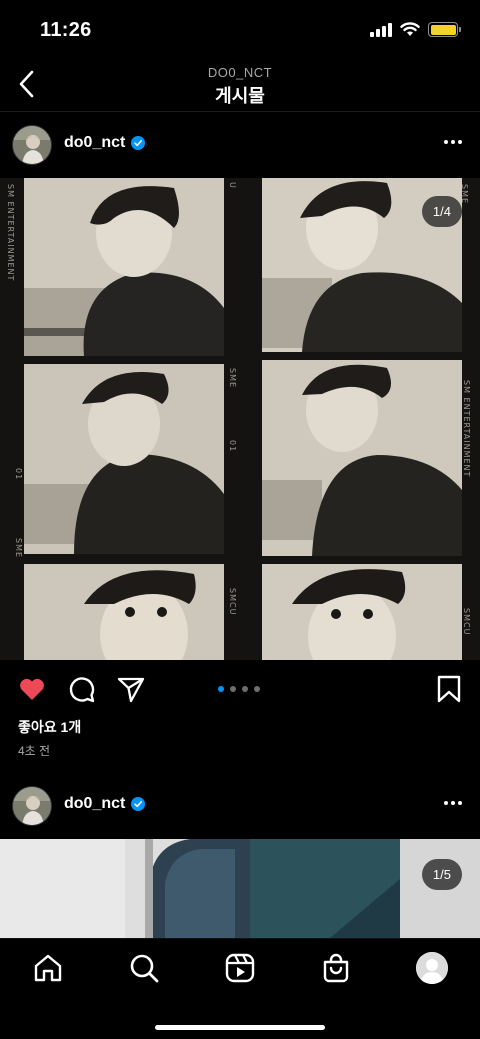  What do you see at coordinates (131, 689) in the screenshot?
I see `share-icon` at bounding box center [131, 689].